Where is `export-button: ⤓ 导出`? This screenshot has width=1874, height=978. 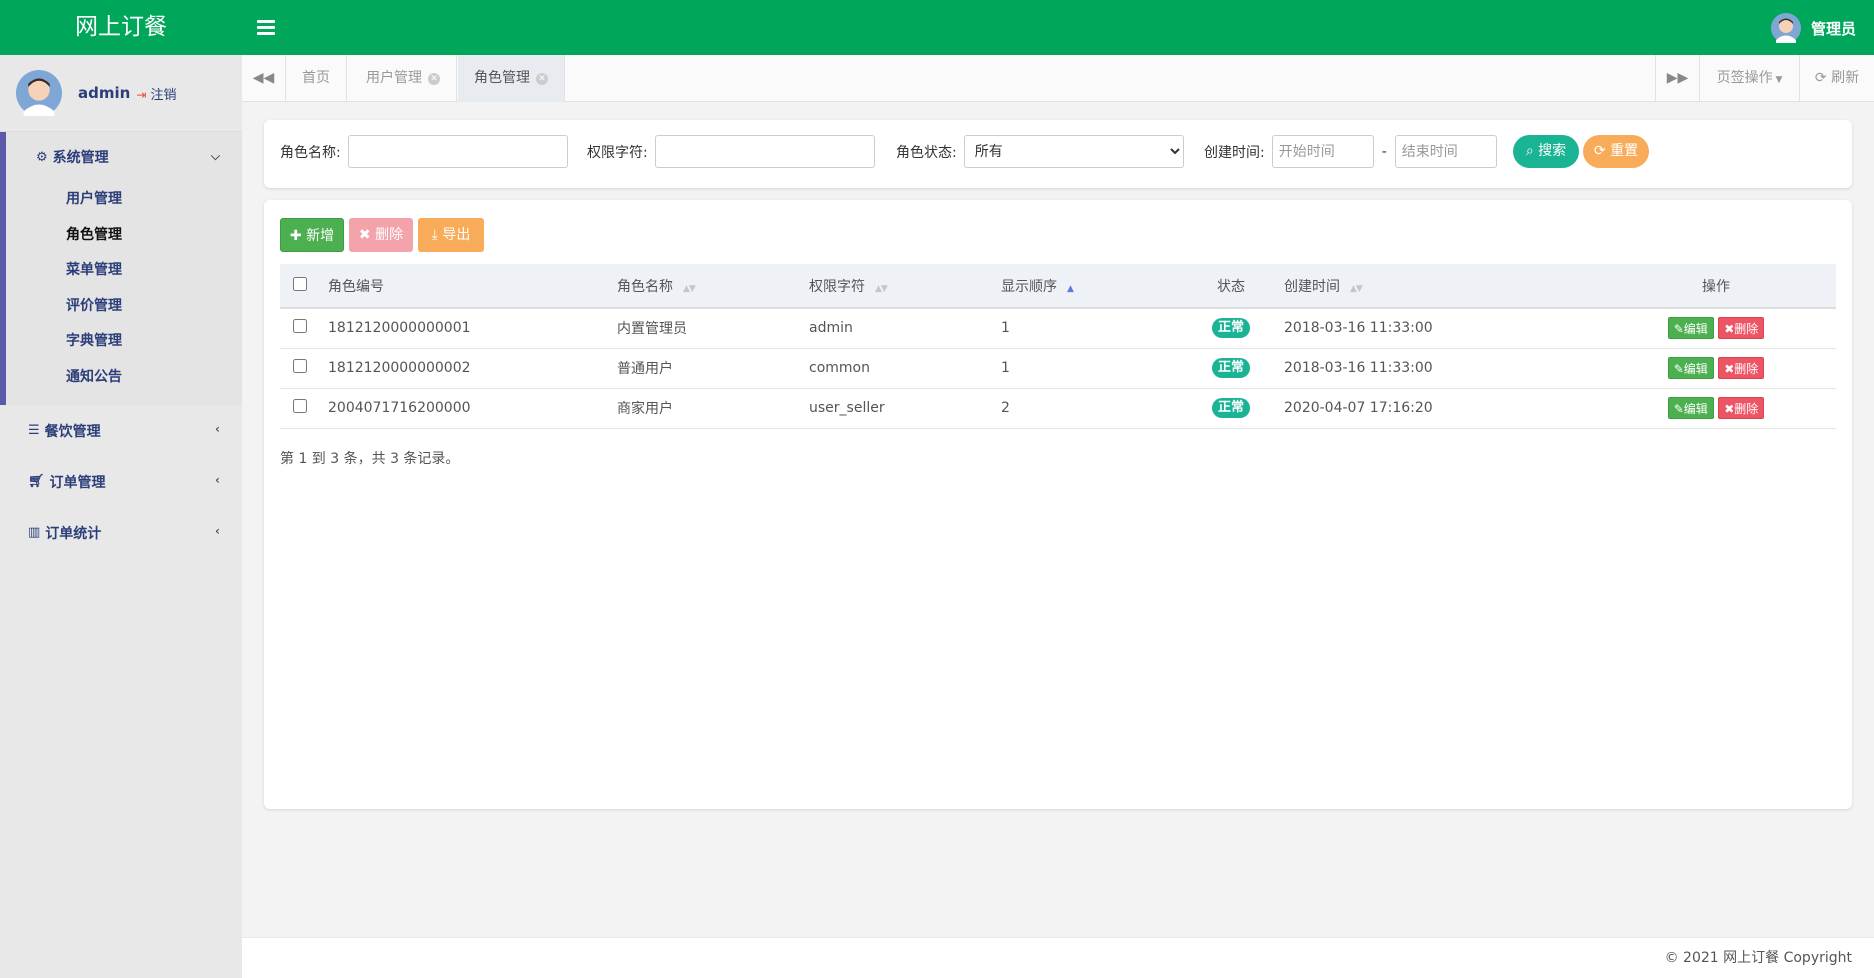 export-button: ⤓ 导出 is located at coordinates (451, 235).